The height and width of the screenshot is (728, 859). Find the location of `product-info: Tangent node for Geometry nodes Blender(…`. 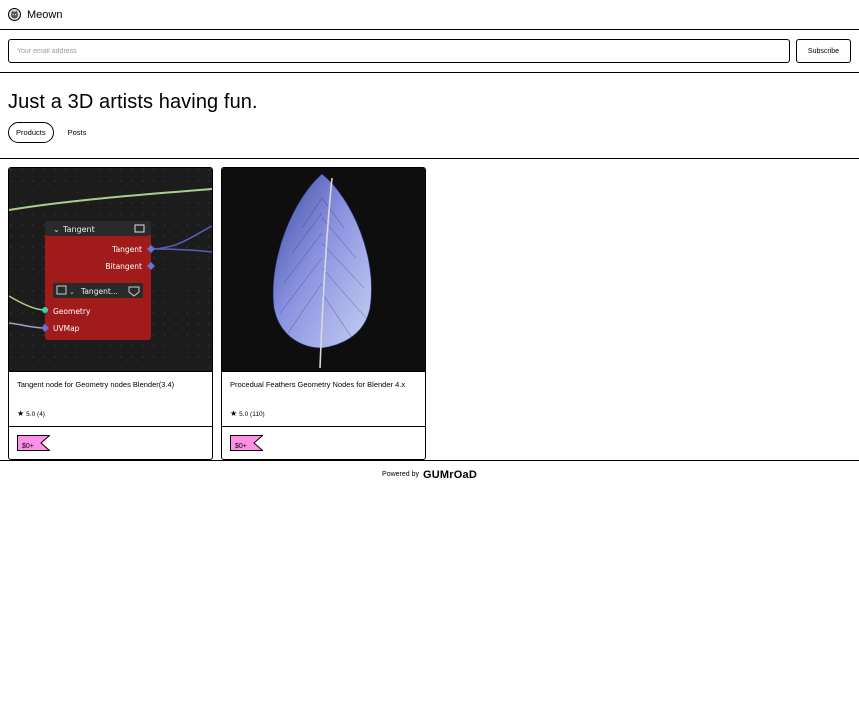

product-info: Tangent node for Geometry nodes Blender(… is located at coordinates (110, 399).